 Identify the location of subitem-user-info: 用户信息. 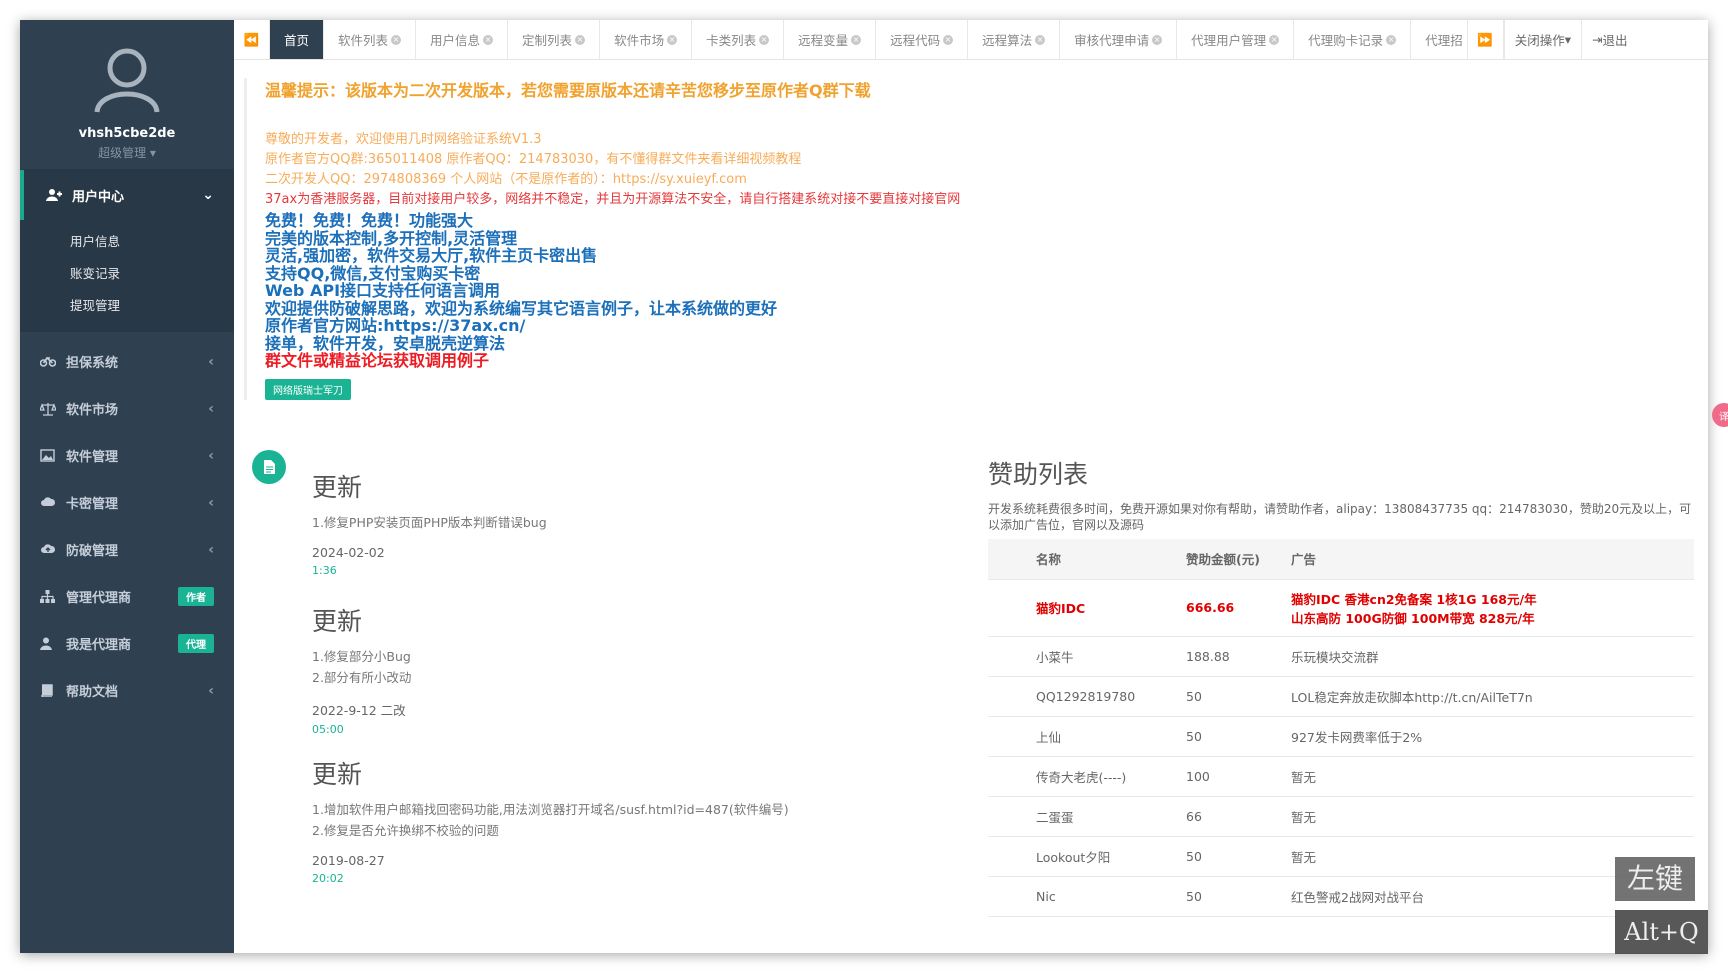
(127, 242).